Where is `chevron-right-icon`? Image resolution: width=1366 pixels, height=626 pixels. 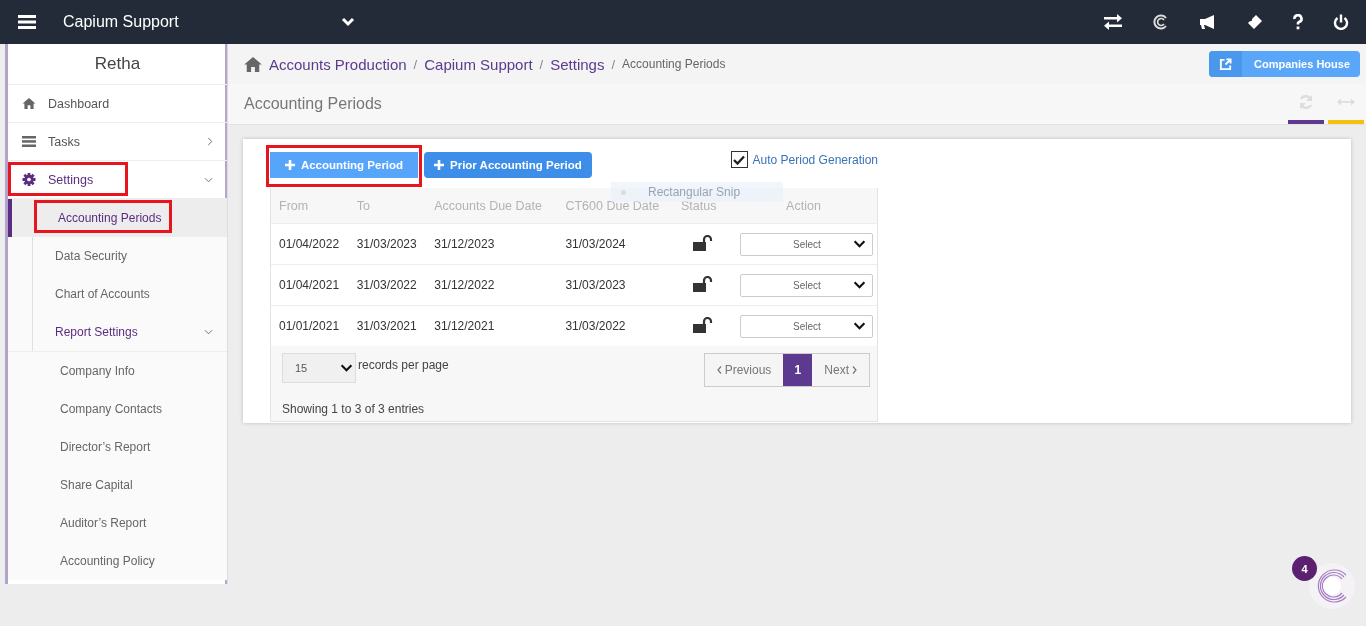
chevron-right-icon is located at coordinates (854, 370).